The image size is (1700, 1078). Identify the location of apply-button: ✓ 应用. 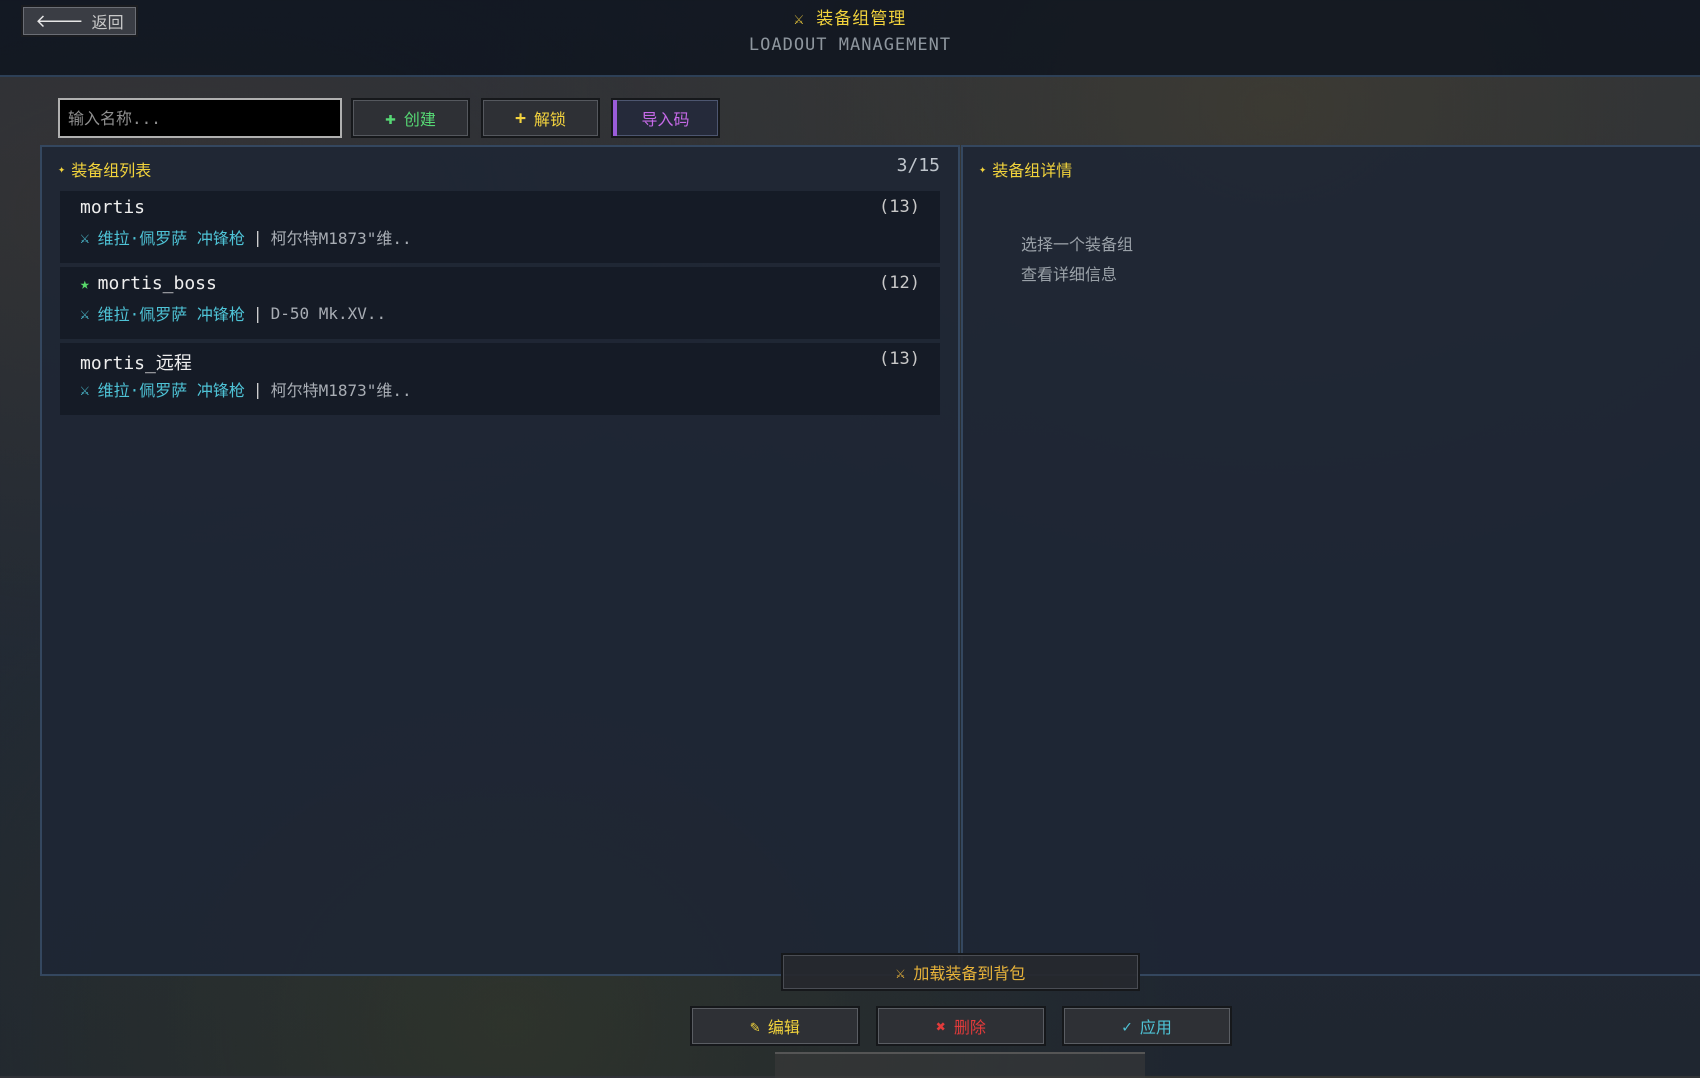
(1147, 1026).